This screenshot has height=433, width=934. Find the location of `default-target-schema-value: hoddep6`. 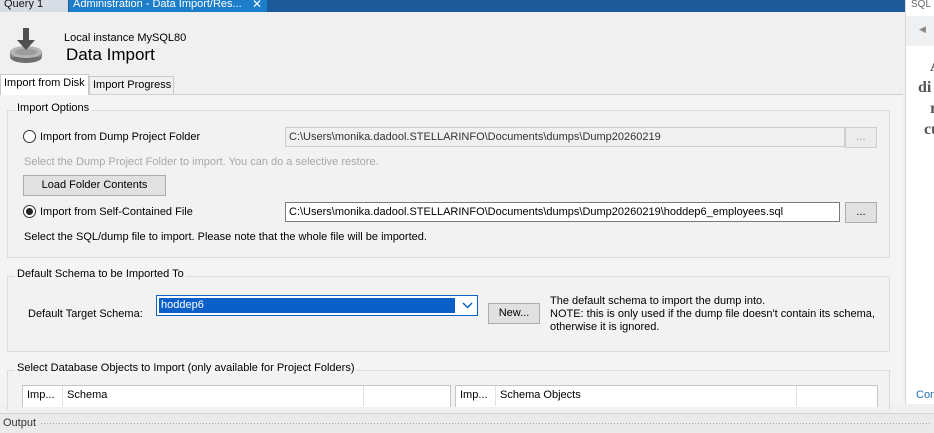

default-target-schema-value: hoddep6 is located at coordinates (307, 305).